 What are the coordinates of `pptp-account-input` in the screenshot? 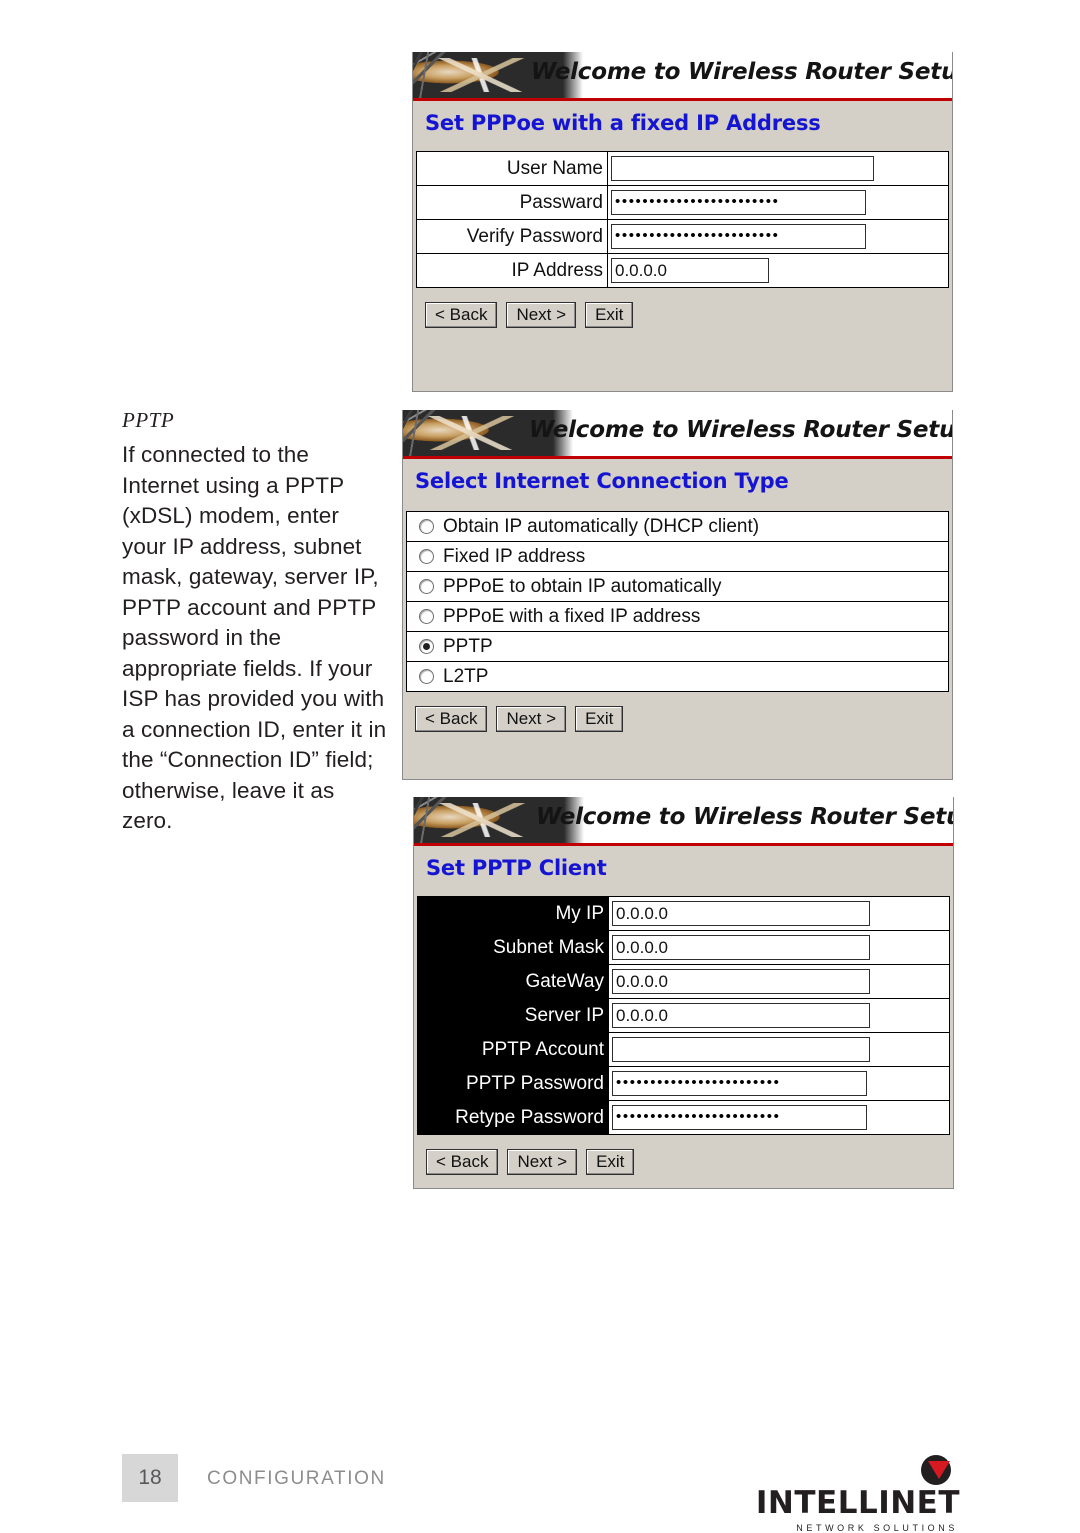 It's located at (741, 1049).